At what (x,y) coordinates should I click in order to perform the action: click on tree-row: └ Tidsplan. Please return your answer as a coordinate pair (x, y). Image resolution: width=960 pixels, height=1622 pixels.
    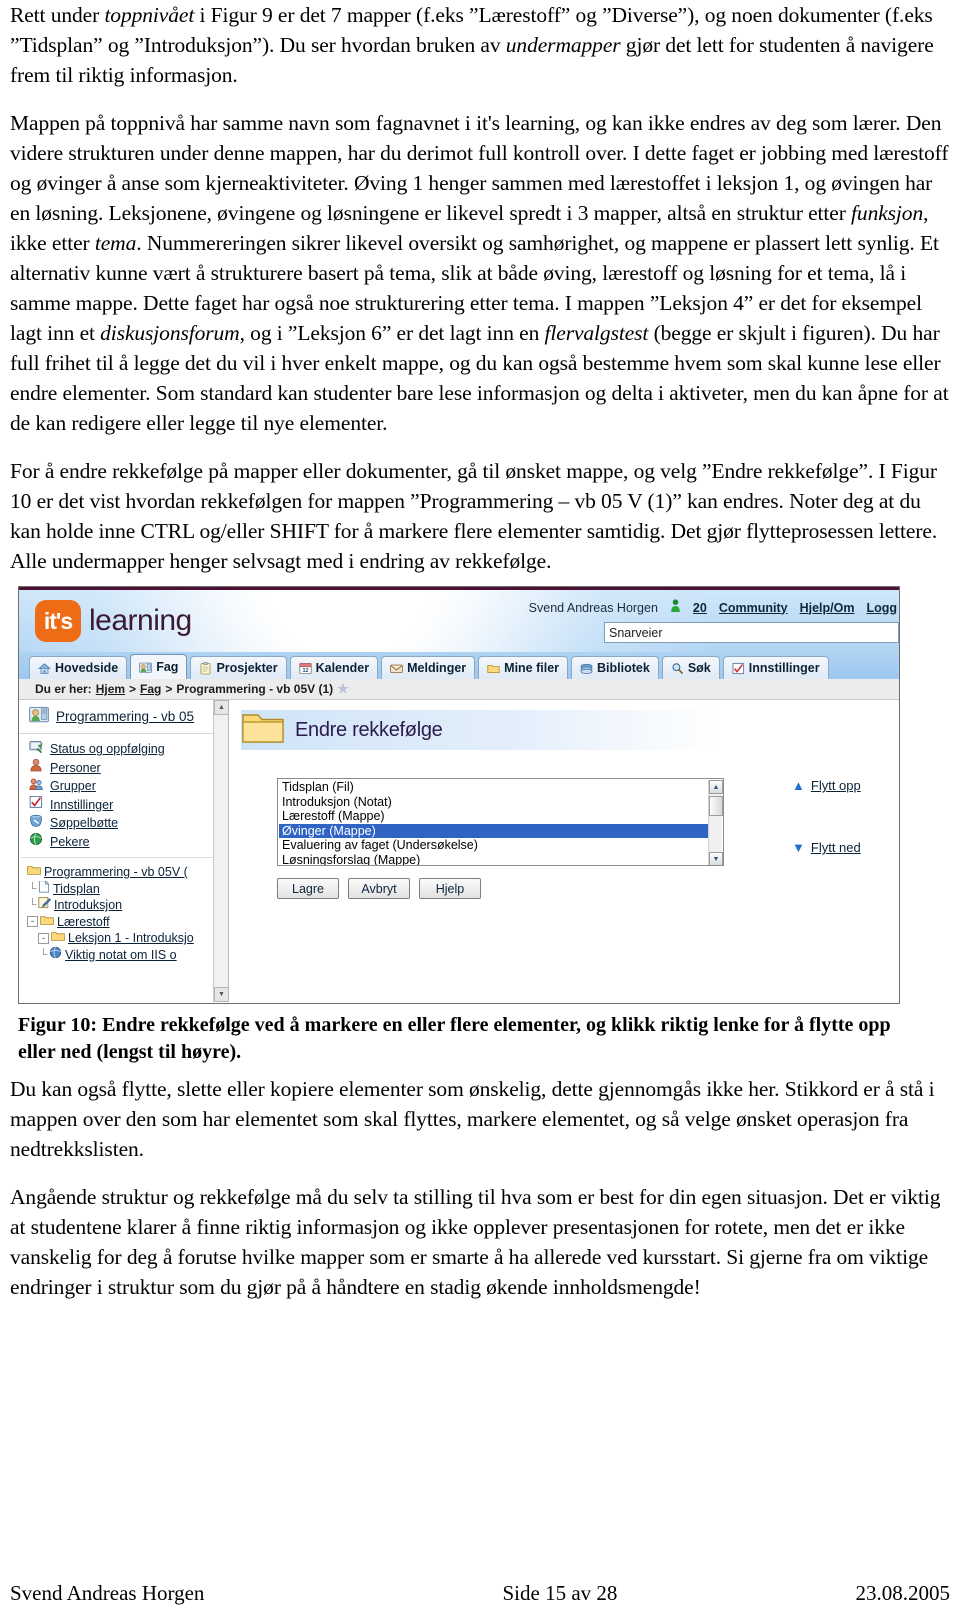
    Looking at the image, I should click on (127, 889).